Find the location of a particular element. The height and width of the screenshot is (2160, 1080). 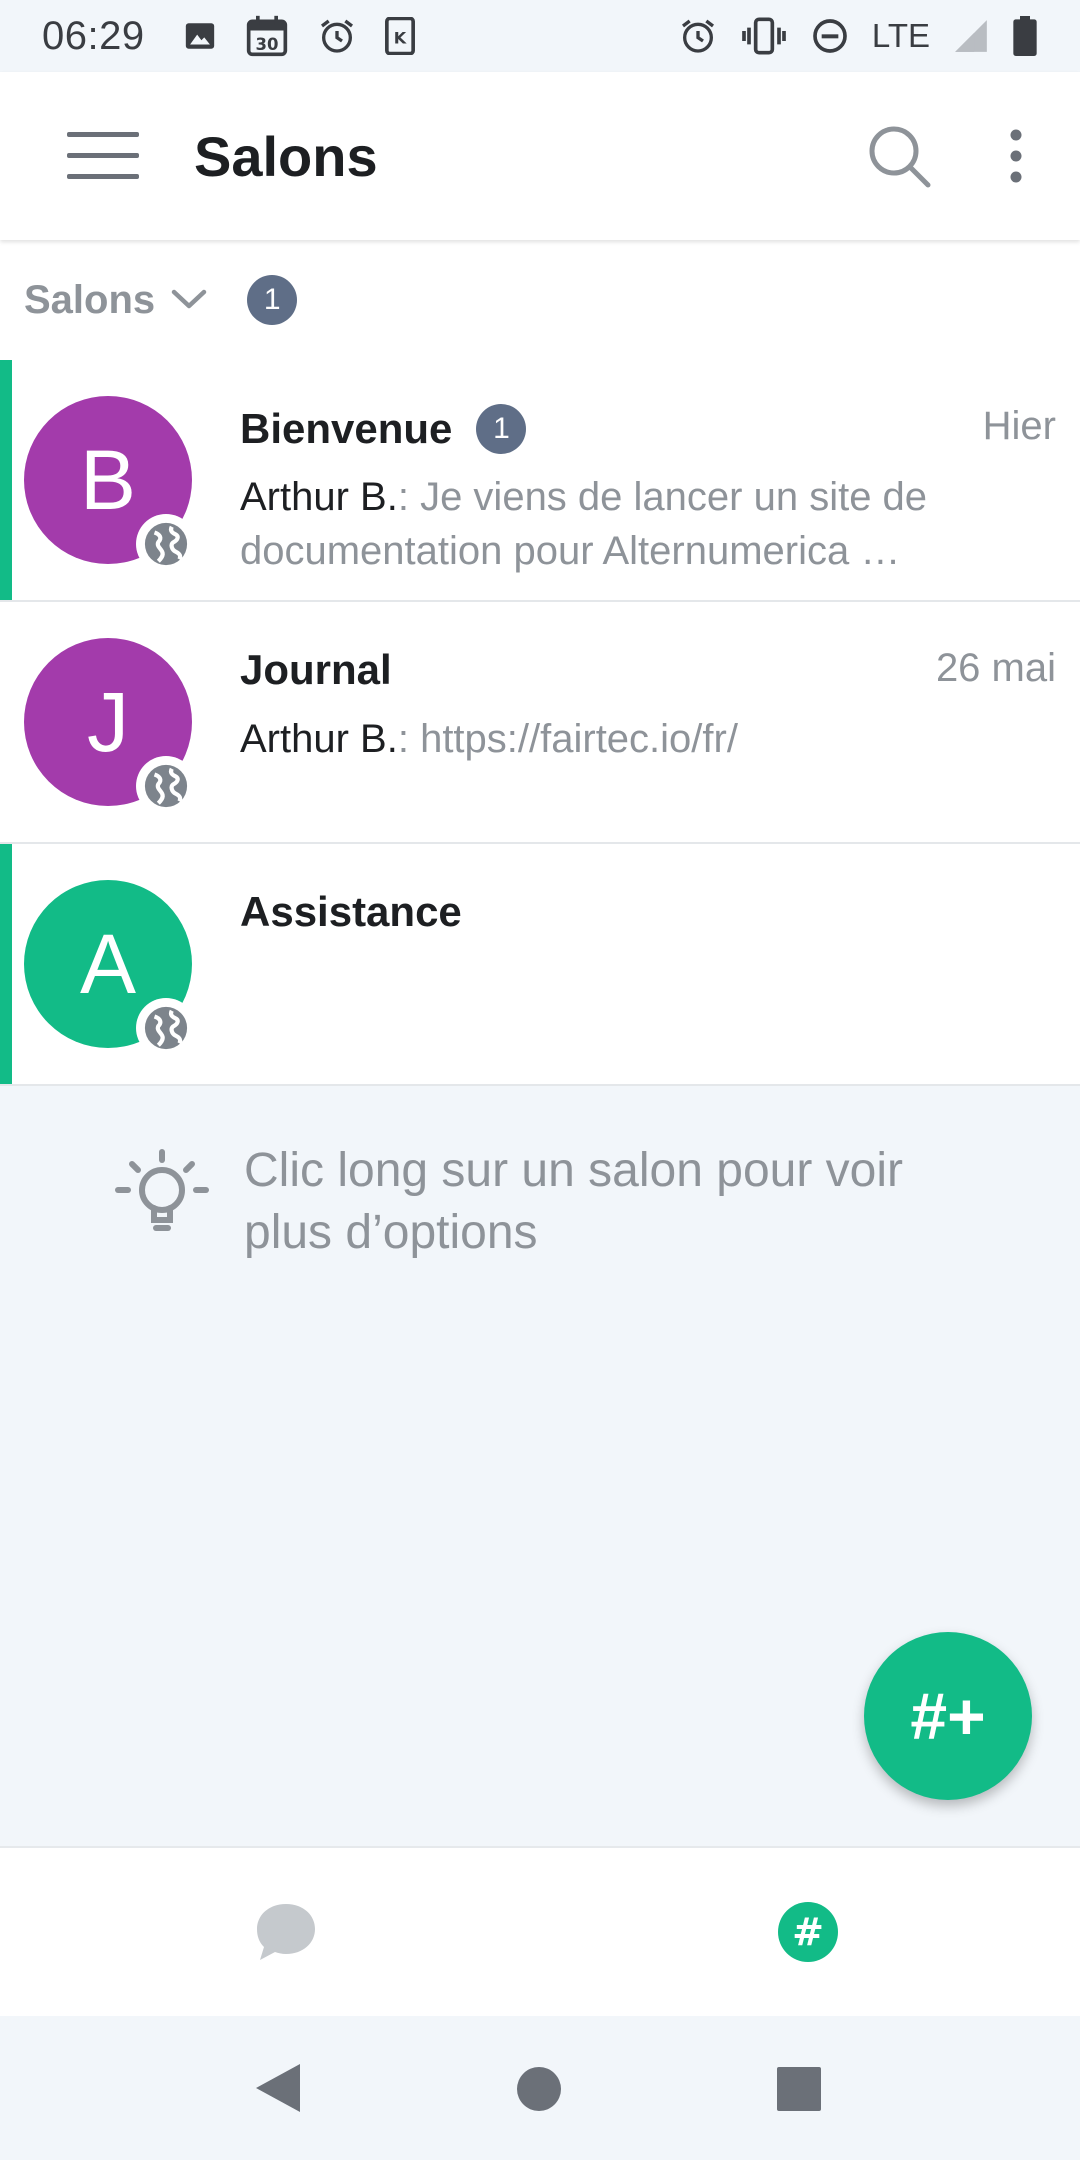

room-name: Journal is located at coordinates (316, 670).